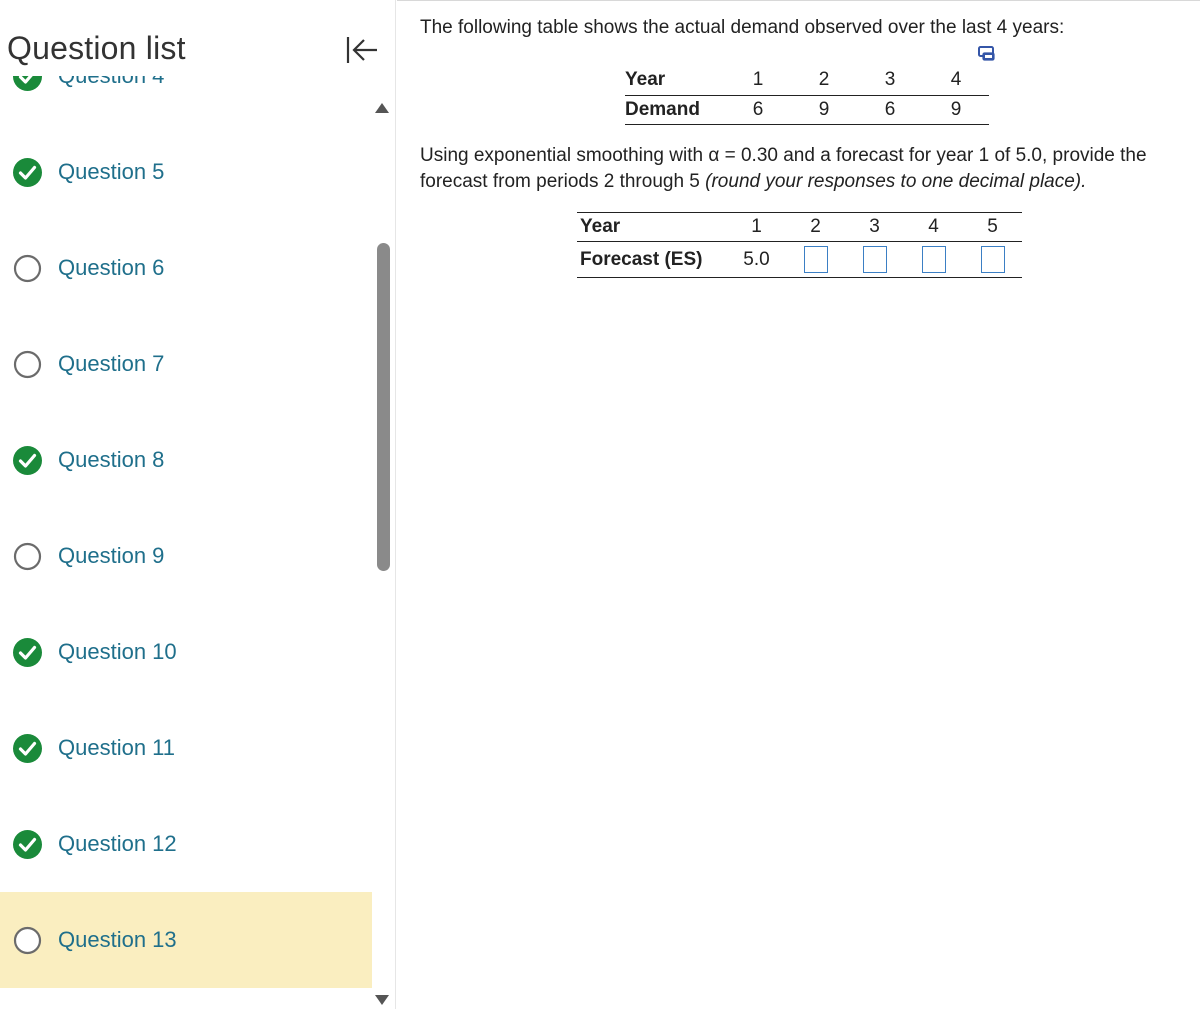 The height and width of the screenshot is (1009, 1200). I want to click on copy-table-button, so click(987, 54).